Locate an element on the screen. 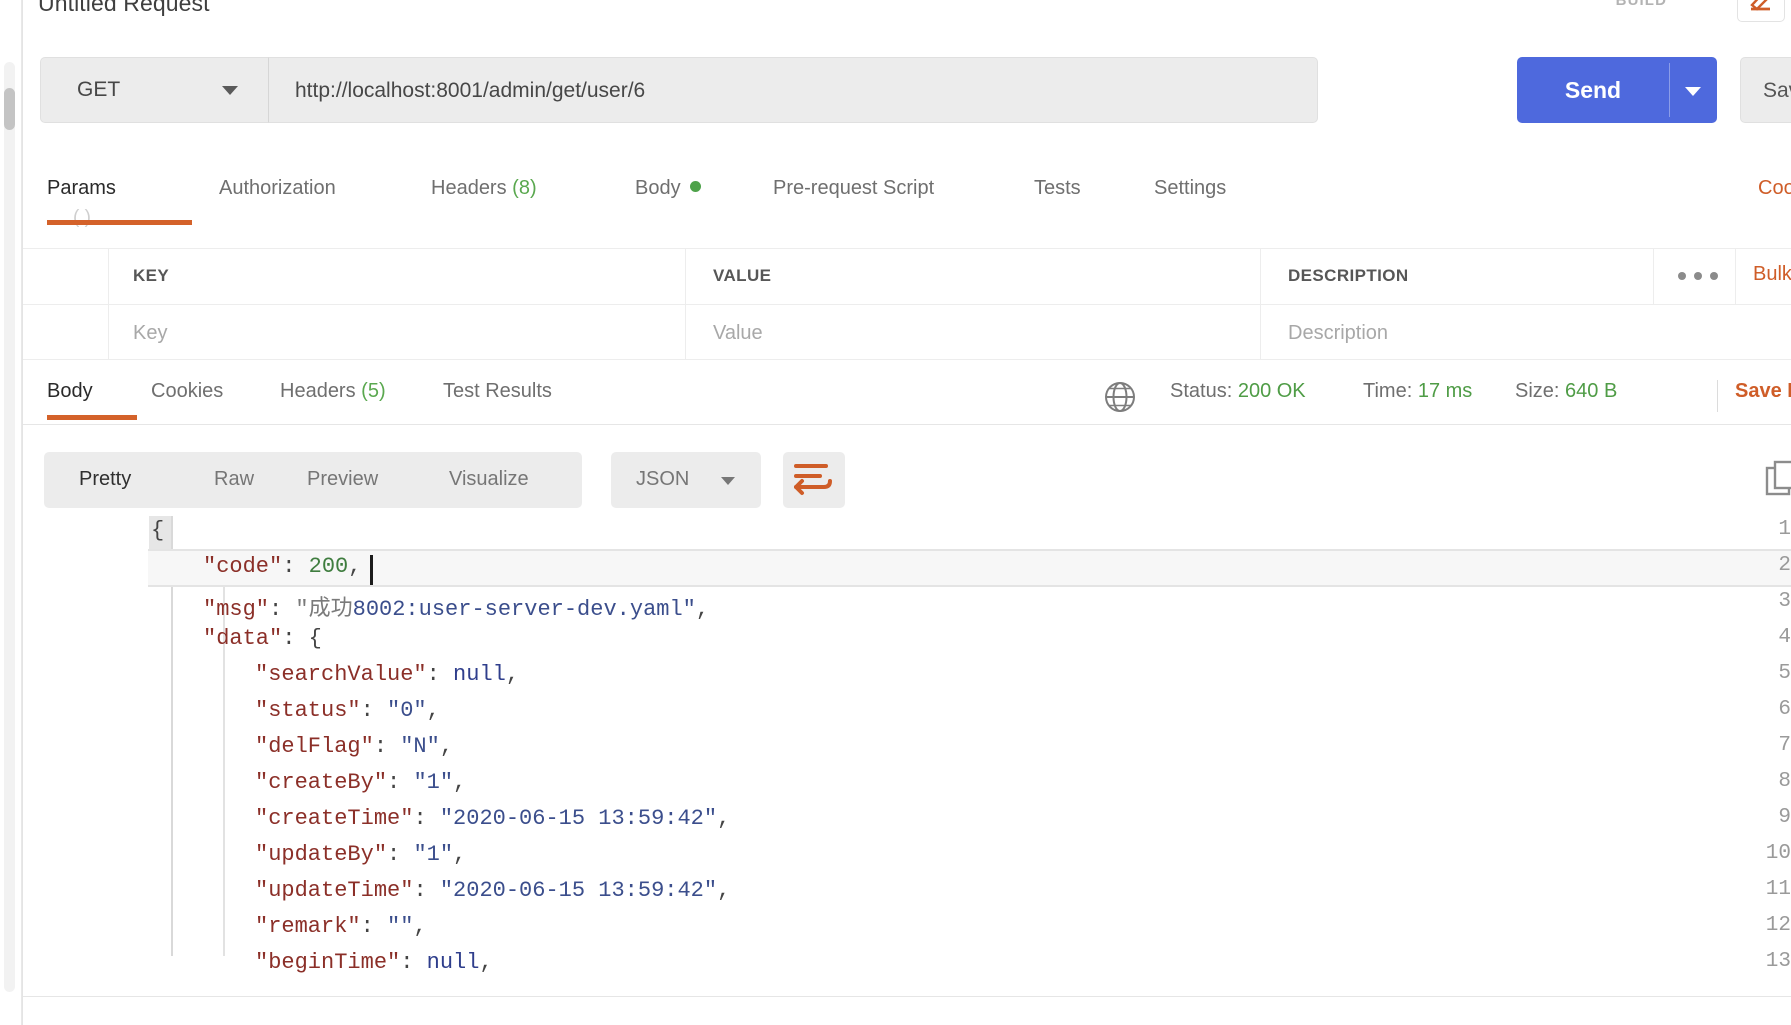  response-tab-body: Body is located at coordinates (70, 391).